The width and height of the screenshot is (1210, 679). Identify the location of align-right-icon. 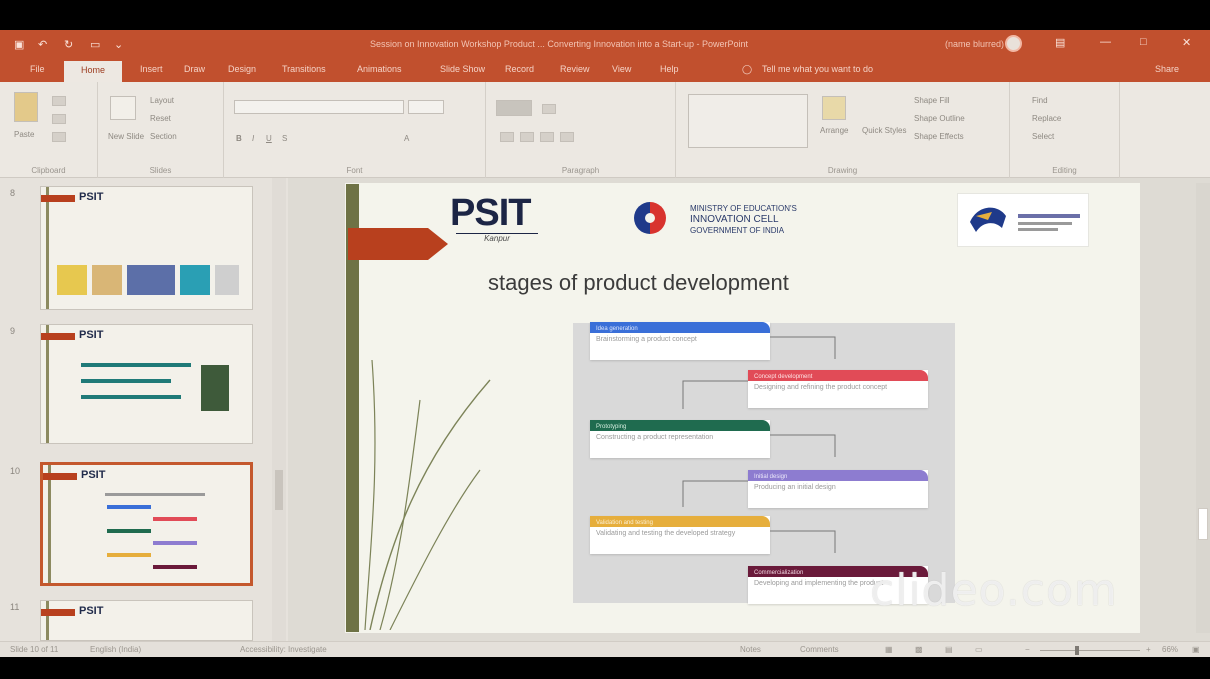
(547, 137).